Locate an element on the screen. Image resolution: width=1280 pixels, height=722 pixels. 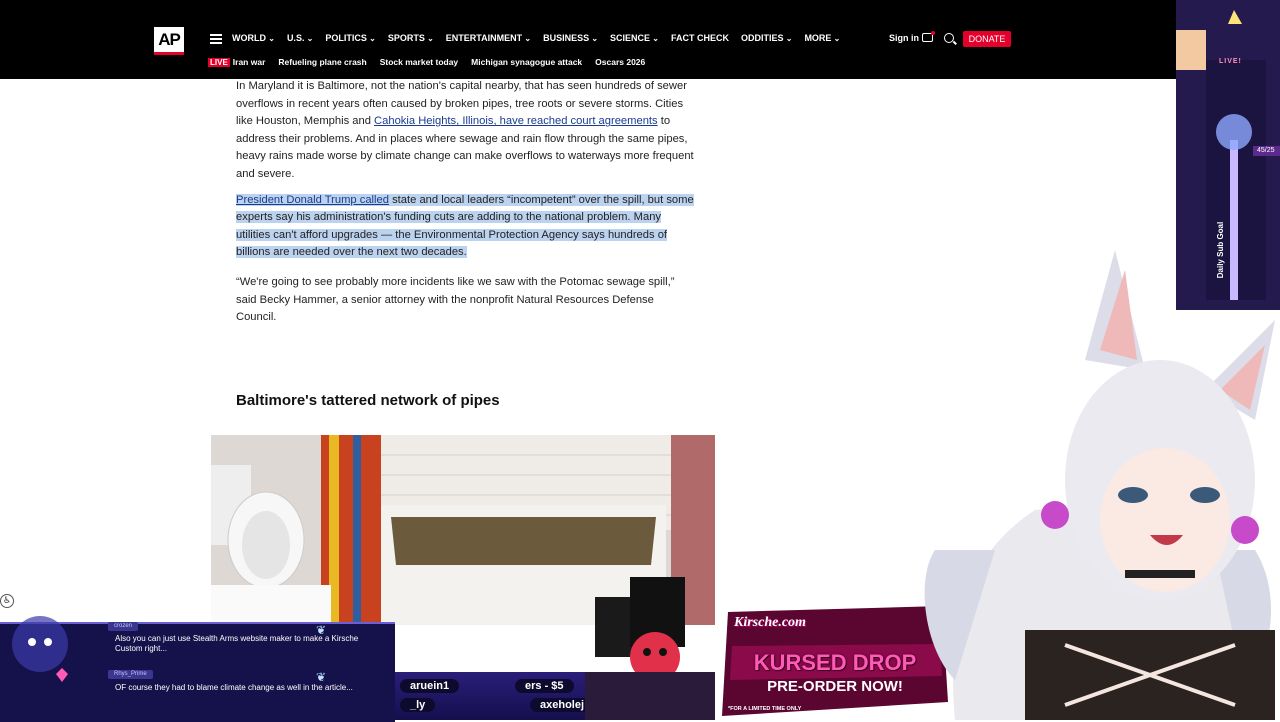
search-icon is located at coordinates (949, 38).